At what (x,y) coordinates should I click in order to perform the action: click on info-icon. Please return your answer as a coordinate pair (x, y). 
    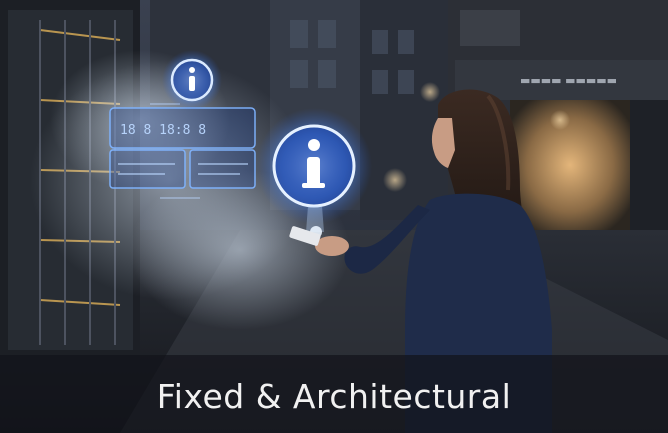
    Looking at the image, I should click on (192, 80).